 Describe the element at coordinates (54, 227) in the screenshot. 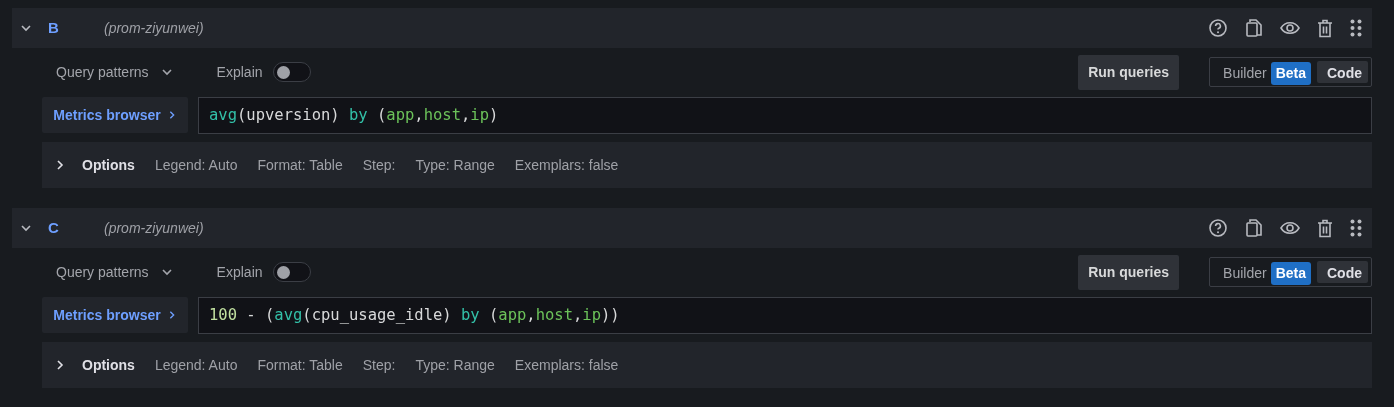

I see `query-ref: C` at that location.